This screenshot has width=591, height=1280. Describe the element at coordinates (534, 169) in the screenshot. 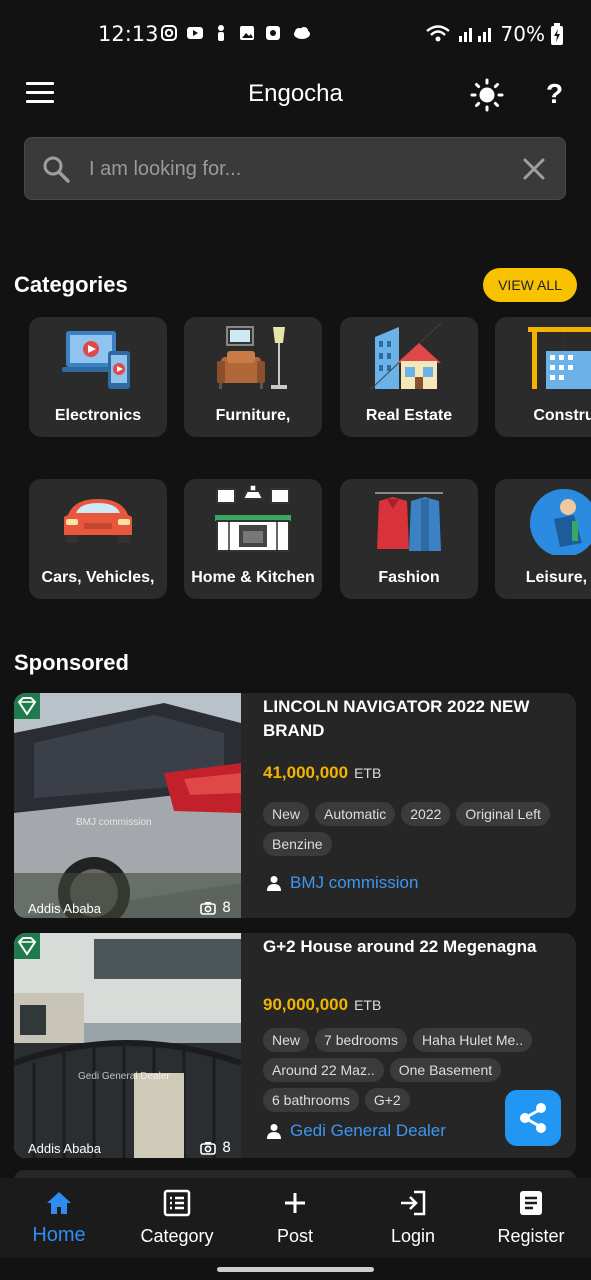

I see `close-icon` at that location.